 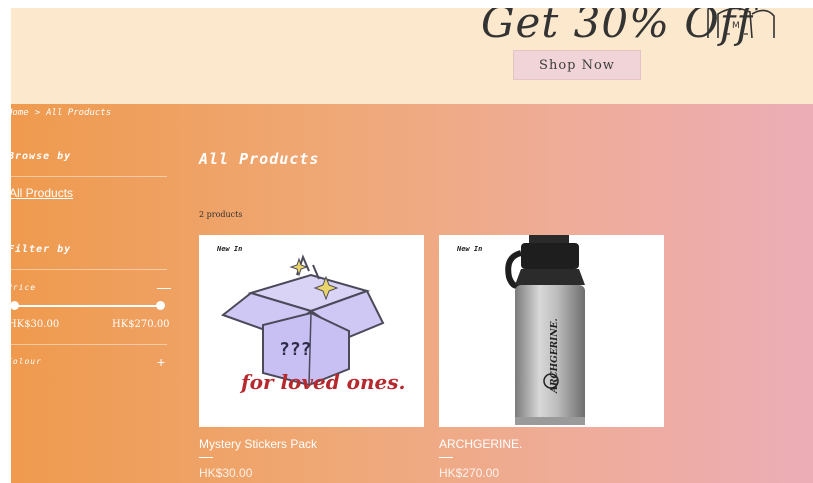 What do you see at coordinates (23, 287) in the screenshot?
I see `price-filter-label: Price` at bounding box center [23, 287].